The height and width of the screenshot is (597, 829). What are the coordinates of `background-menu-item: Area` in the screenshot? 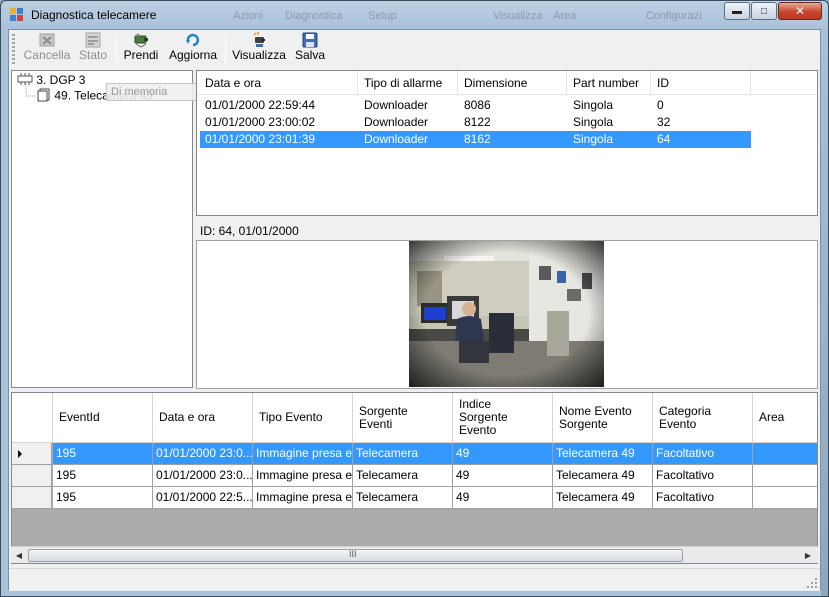 It's located at (565, 16).